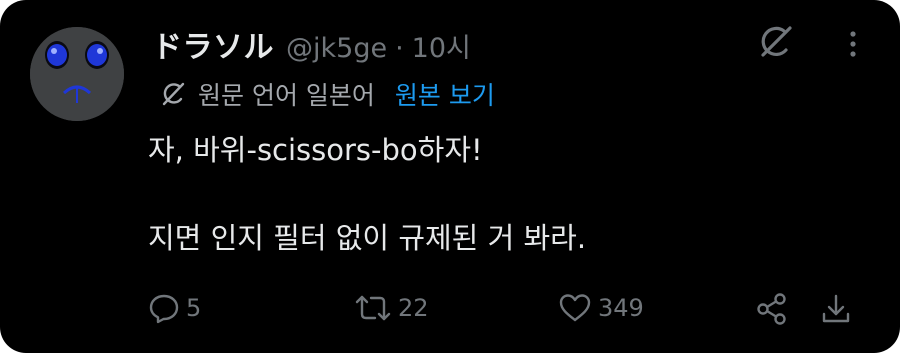 This screenshot has width=900, height=353. What do you see at coordinates (413, 308) in the screenshot?
I see `repost-count: 22` at bounding box center [413, 308].